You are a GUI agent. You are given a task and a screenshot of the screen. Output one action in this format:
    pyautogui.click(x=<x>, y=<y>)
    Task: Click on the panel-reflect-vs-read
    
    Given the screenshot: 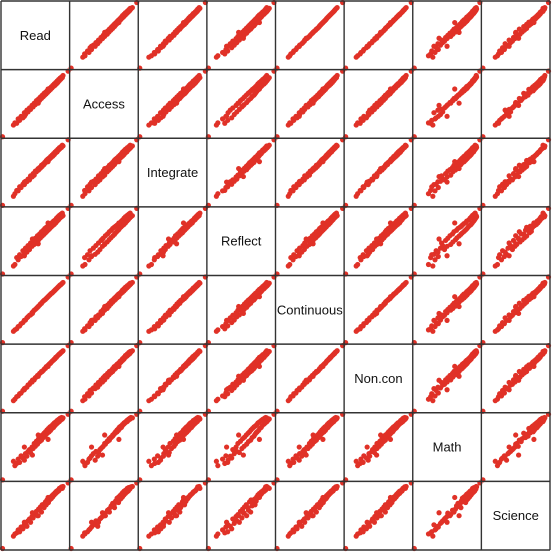 What is the action you would take?
    pyautogui.click(x=35, y=241)
    